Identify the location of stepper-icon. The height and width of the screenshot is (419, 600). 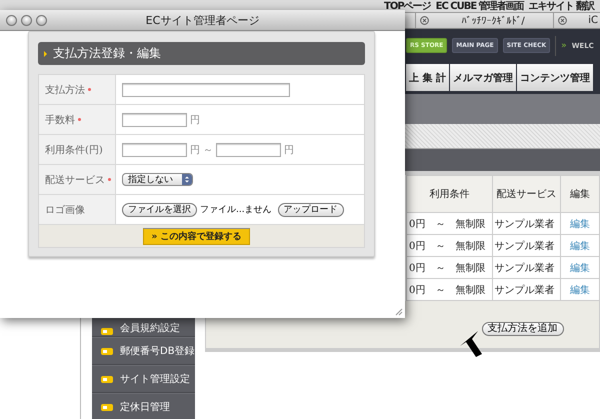
(187, 179).